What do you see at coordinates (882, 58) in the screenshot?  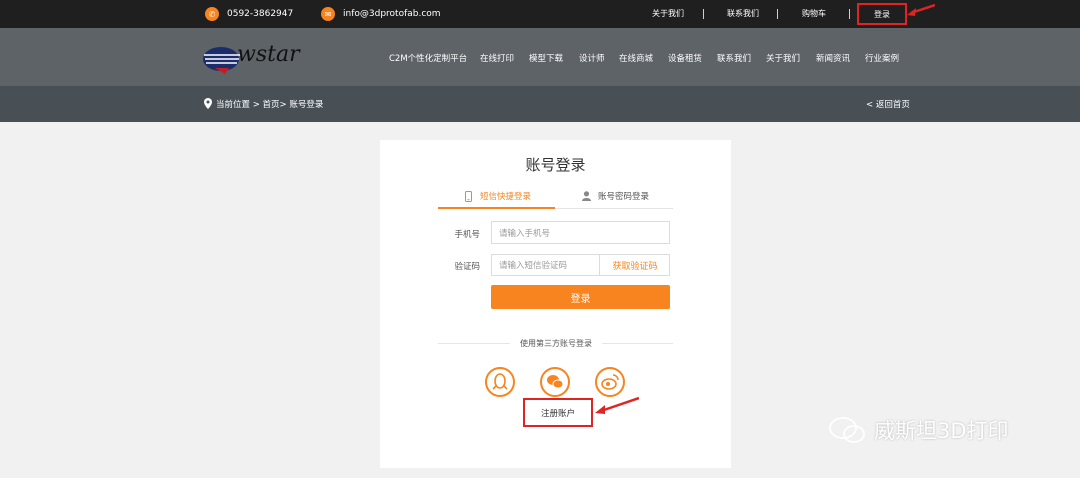 I see `nav-item-cases: 行业案例` at bounding box center [882, 58].